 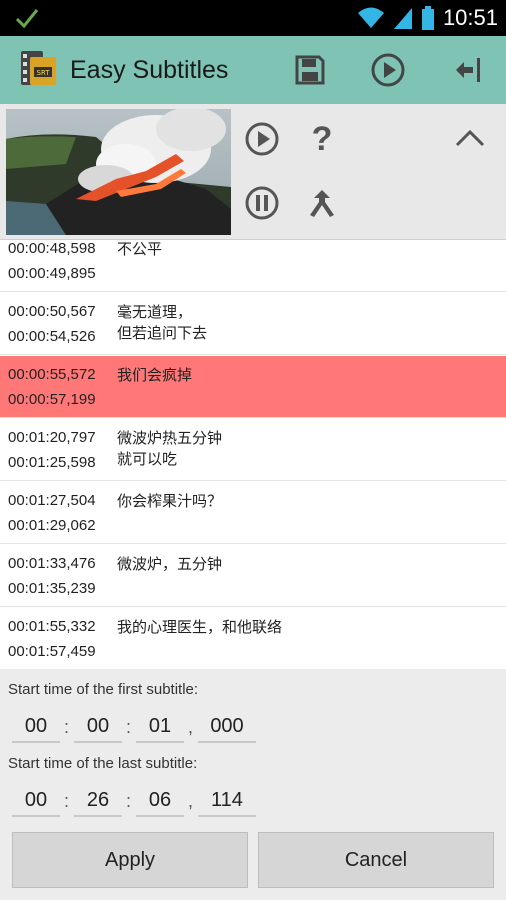 I want to click on exit-icon, so click(x=468, y=70).